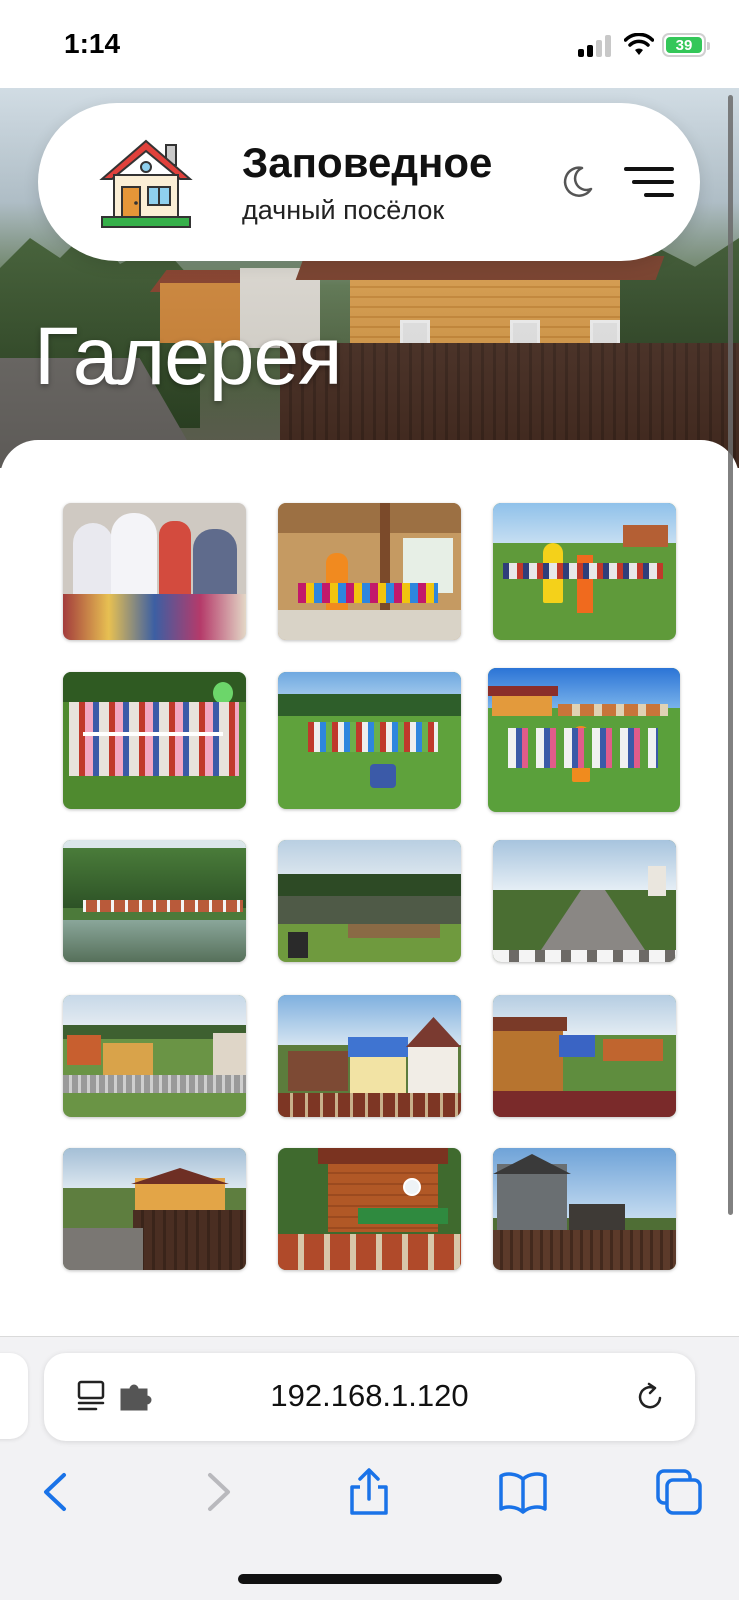 This screenshot has width=739, height=1600. Describe the element at coordinates (730, 655) in the screenshot. I see `page-scrollbar` at that location.